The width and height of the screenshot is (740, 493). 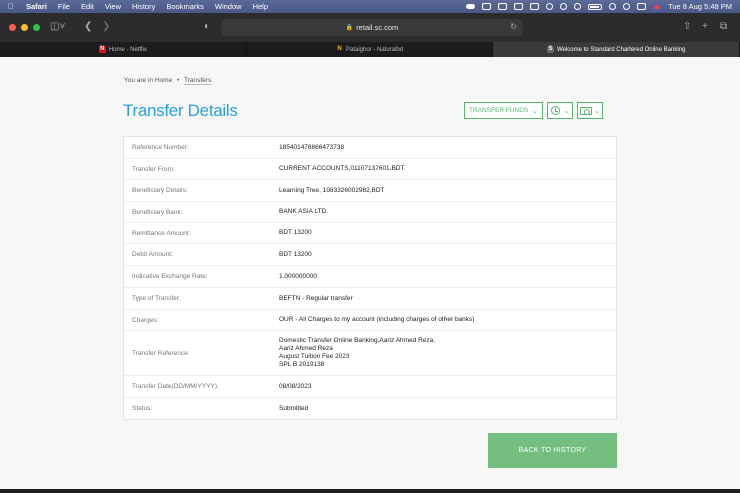 I want to click on share-icon: ⇧, so click(x=687, y=26).